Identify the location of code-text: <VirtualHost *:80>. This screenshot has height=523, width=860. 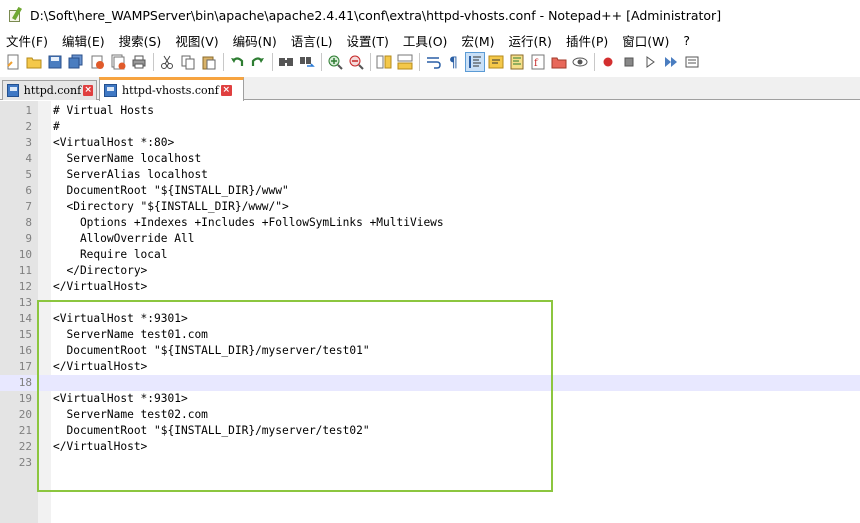
(114, 142).